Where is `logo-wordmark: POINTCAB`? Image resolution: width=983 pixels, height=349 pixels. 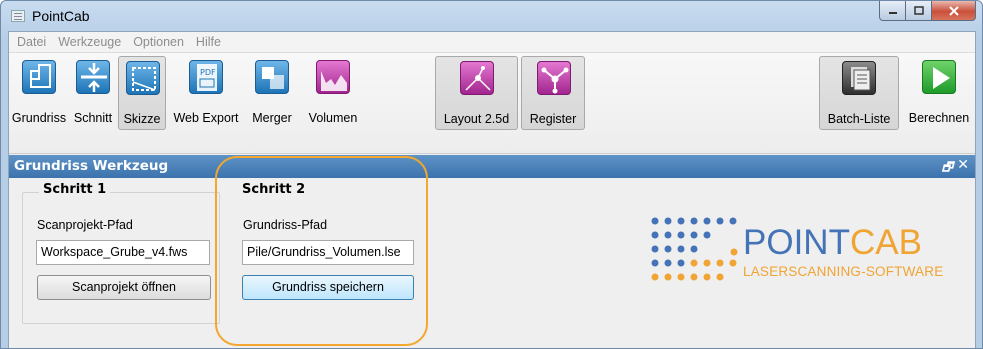 logo-wordmark: POINTCAB is located at coordinates (832, 243).